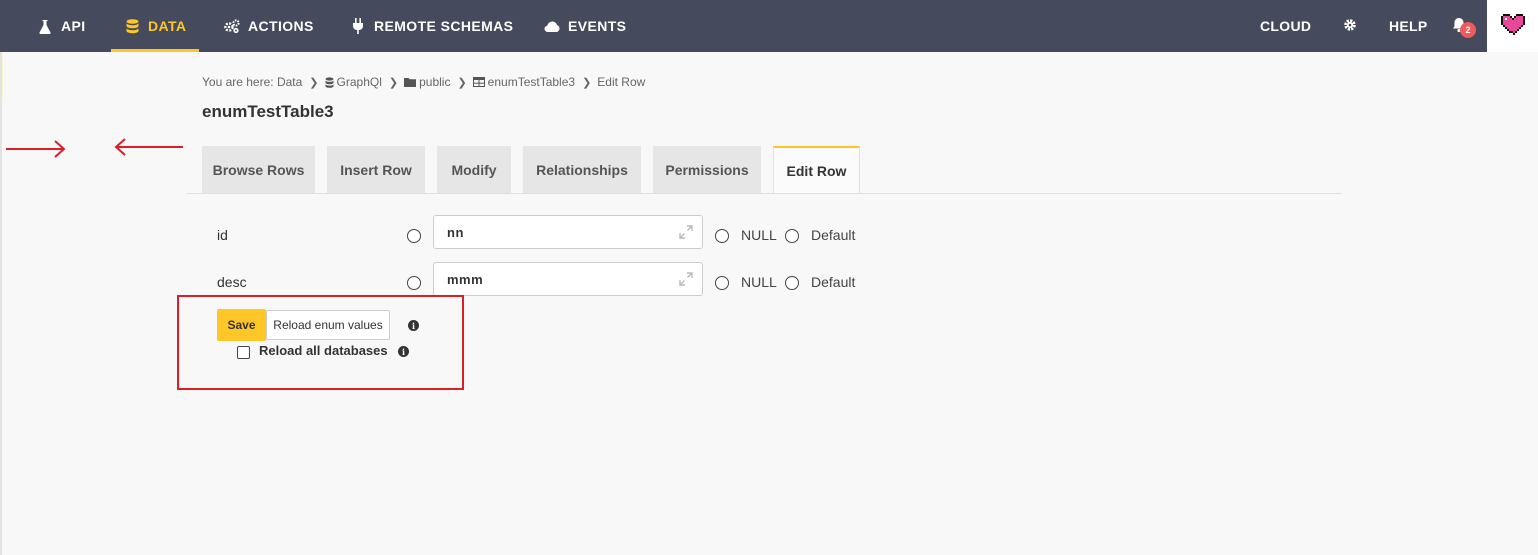  I want to click on nav-cloud-label: CLOUD, so click(1286, 26).